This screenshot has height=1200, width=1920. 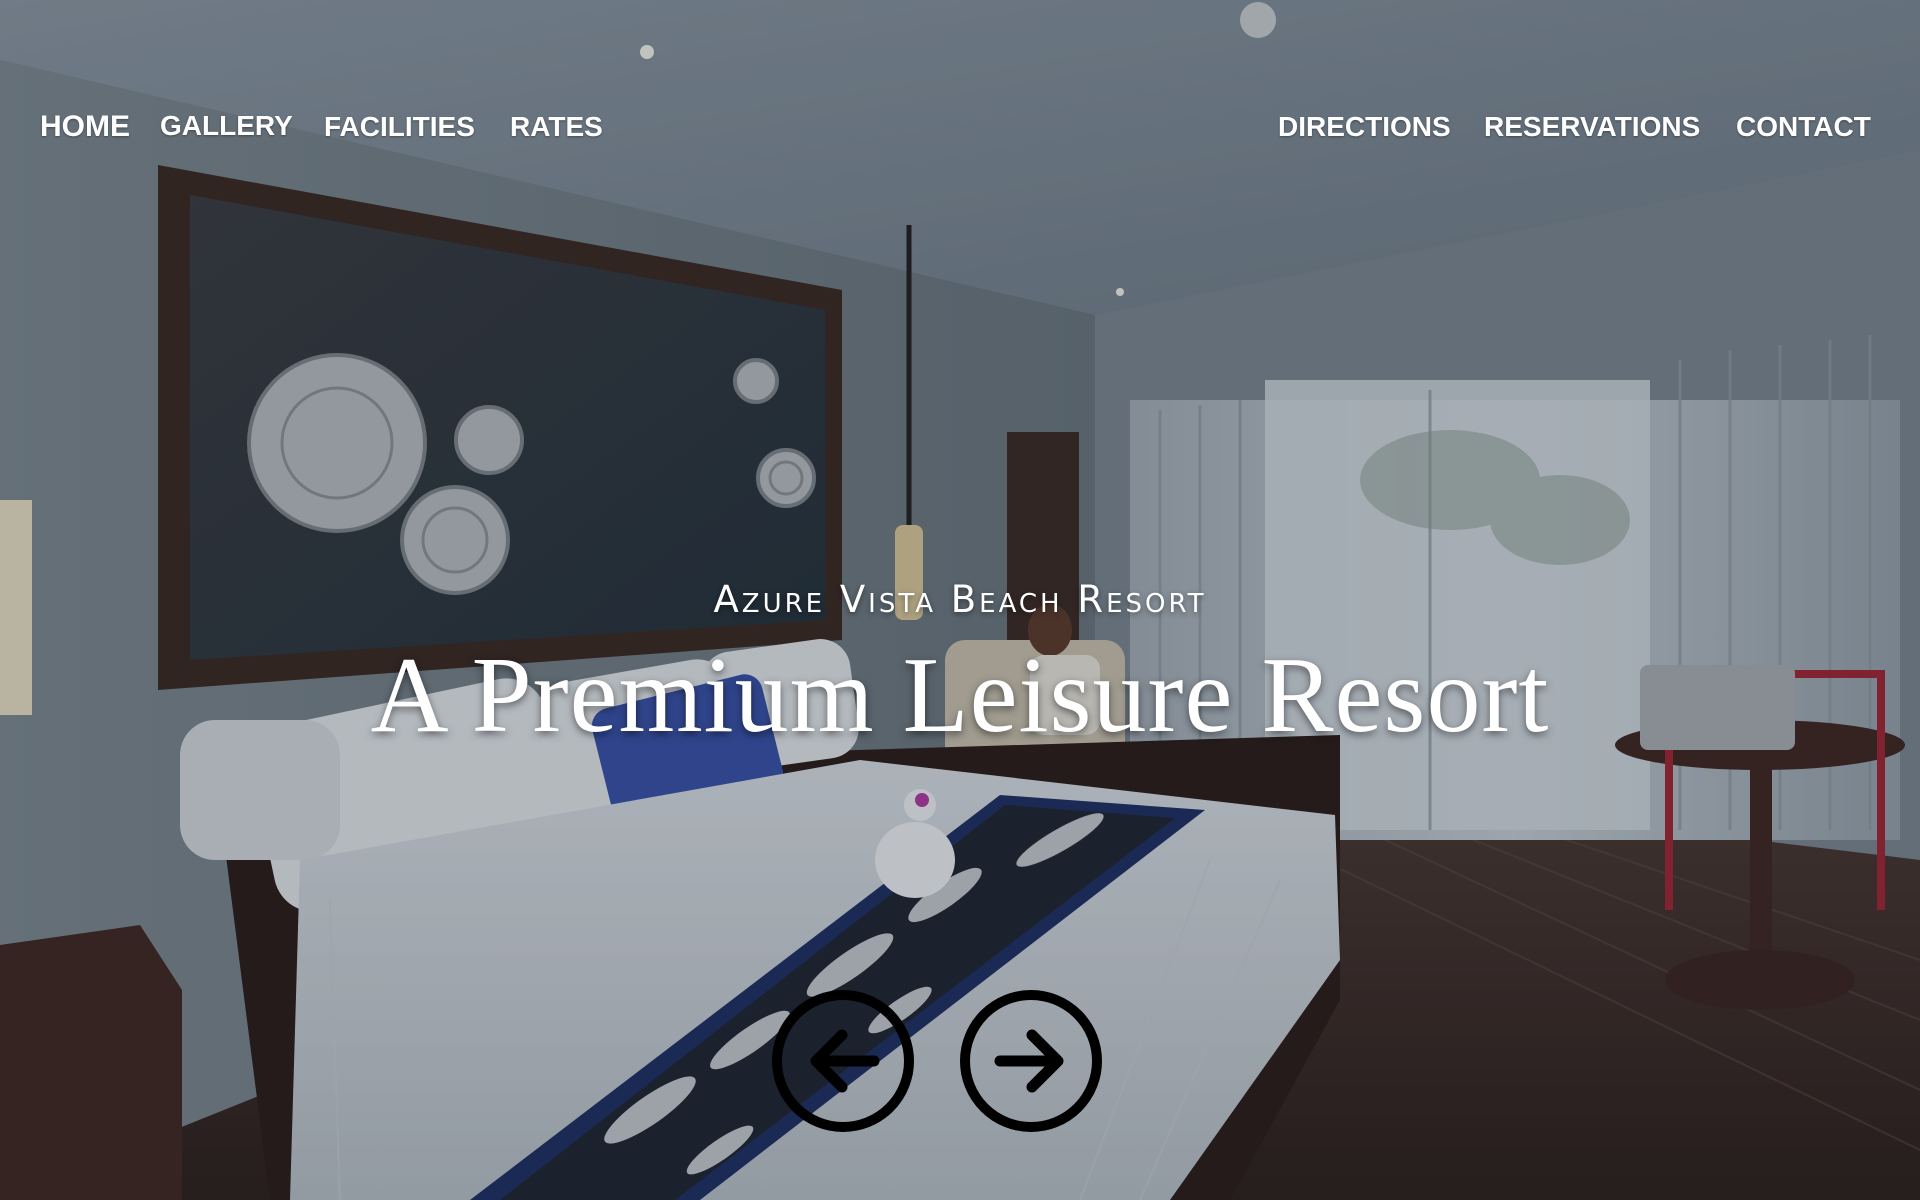 I want to click on nav-home-link: HOME, so click(x=85, y=127).